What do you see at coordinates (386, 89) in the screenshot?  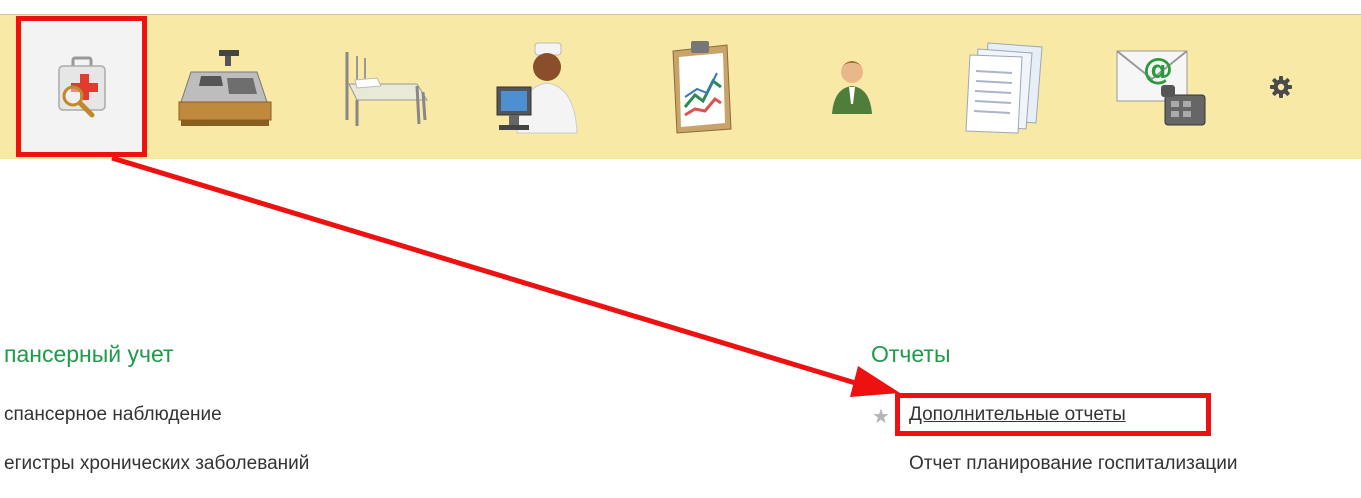 I see `hospital-bed-icon` at bounding box center [386, 89].